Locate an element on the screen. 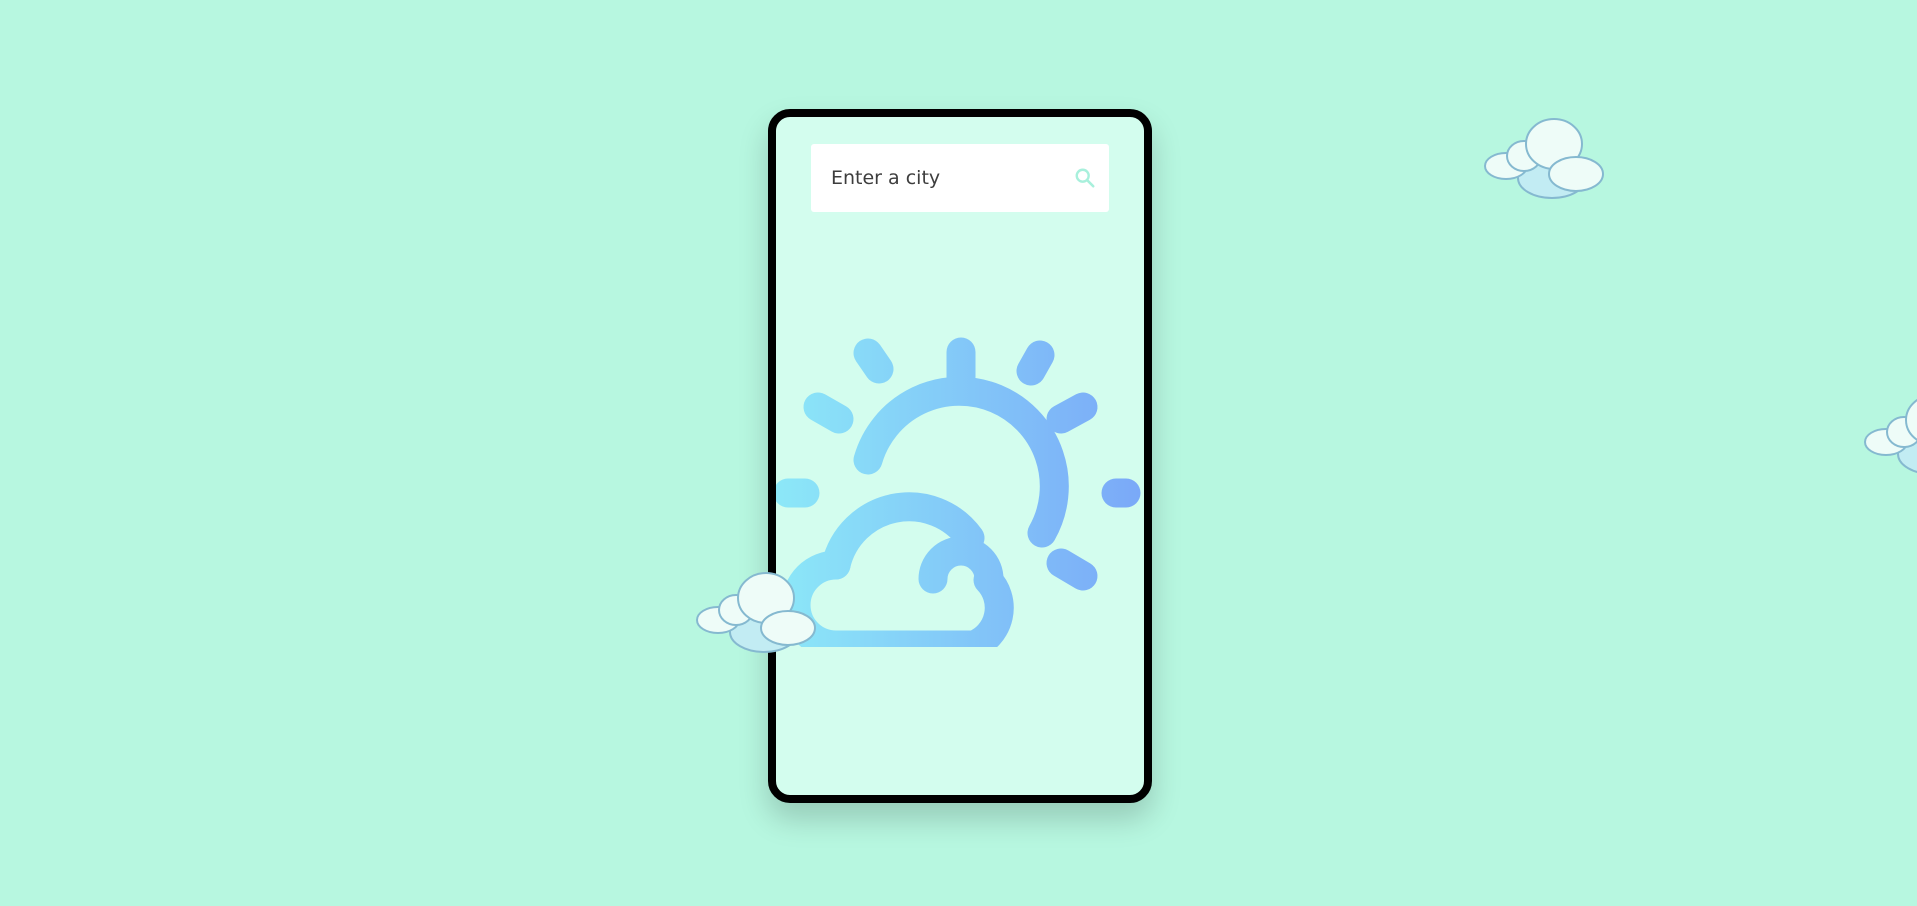 The width and height of the screenshot is (1917, 906). search-bar is located at coordinates (960, 178).